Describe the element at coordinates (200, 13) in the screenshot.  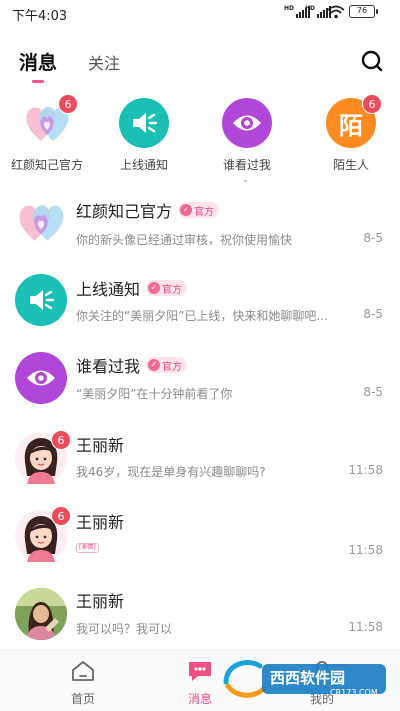
I see `status-bar: 下午4:03 HD HD 76` at that location.